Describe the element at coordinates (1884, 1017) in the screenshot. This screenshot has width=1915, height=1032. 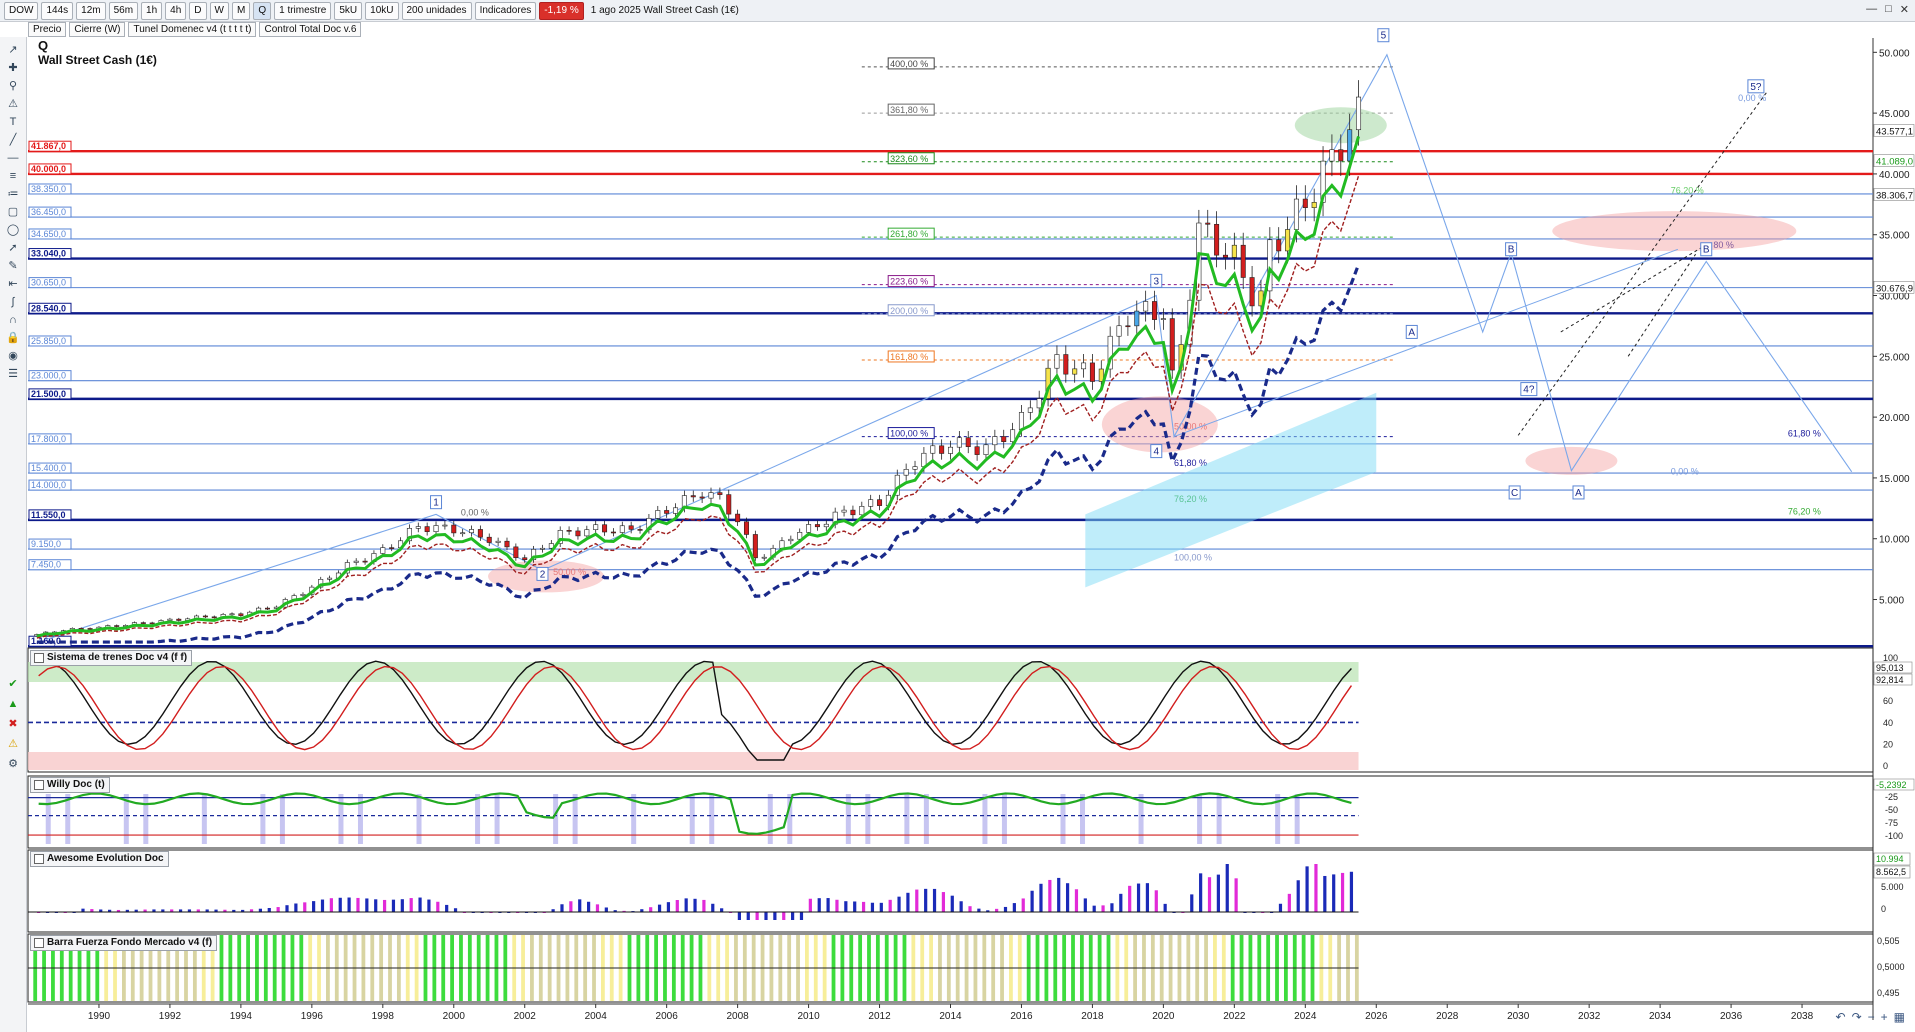
I see `zoom-in-icon: +` at that location.